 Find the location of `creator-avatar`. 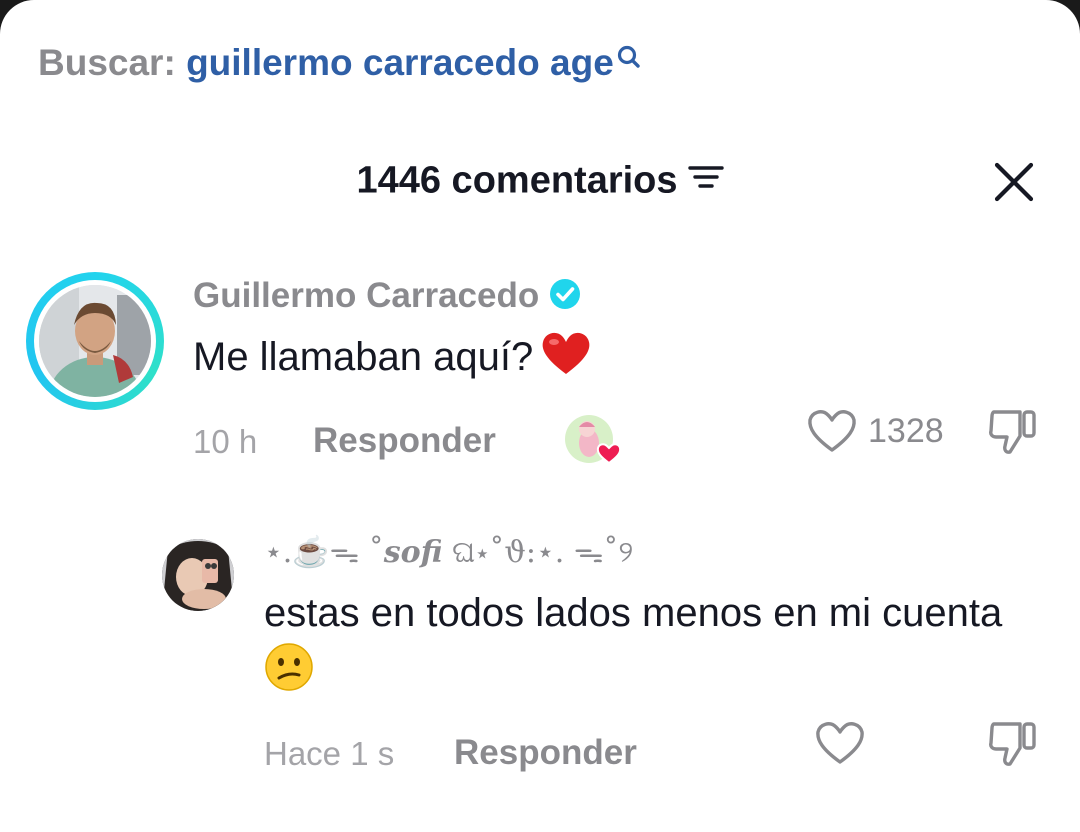

creator-avatar is located at coordinates (95, 341).